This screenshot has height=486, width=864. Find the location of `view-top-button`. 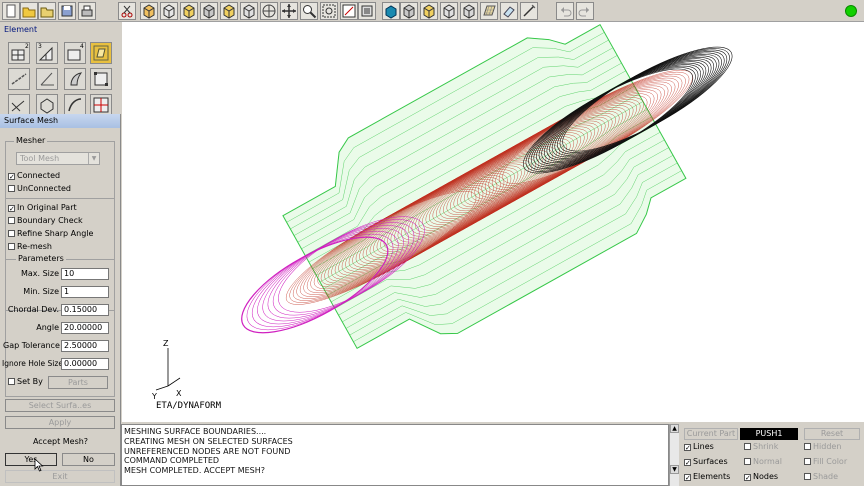

view-top-button is located at coordinates (249, 11).